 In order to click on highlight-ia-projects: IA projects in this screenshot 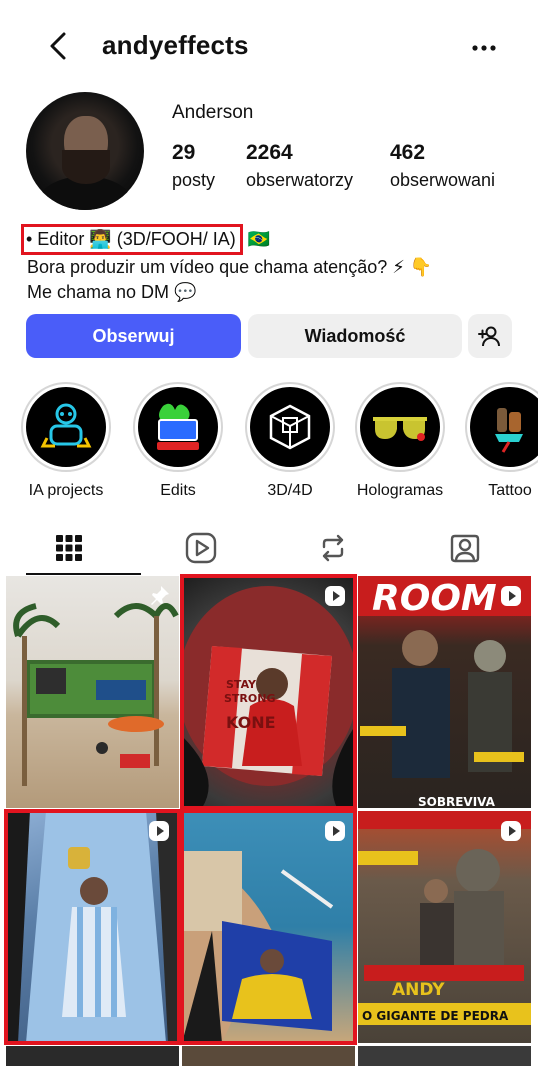, I will do `click(66, 441)`.